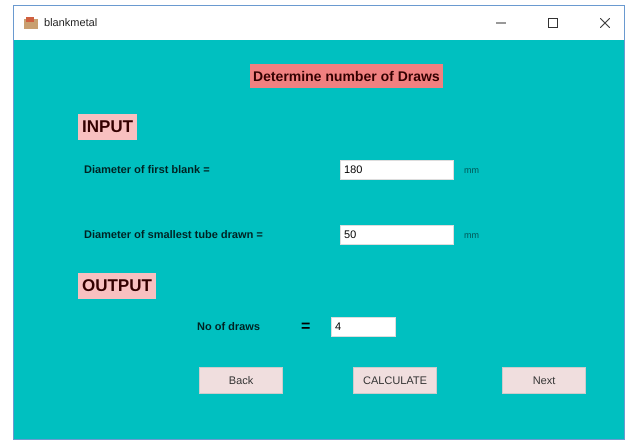  Describe the element at coordinates (397, 170) in the screenshot. I see `input-field: 180` at that location.